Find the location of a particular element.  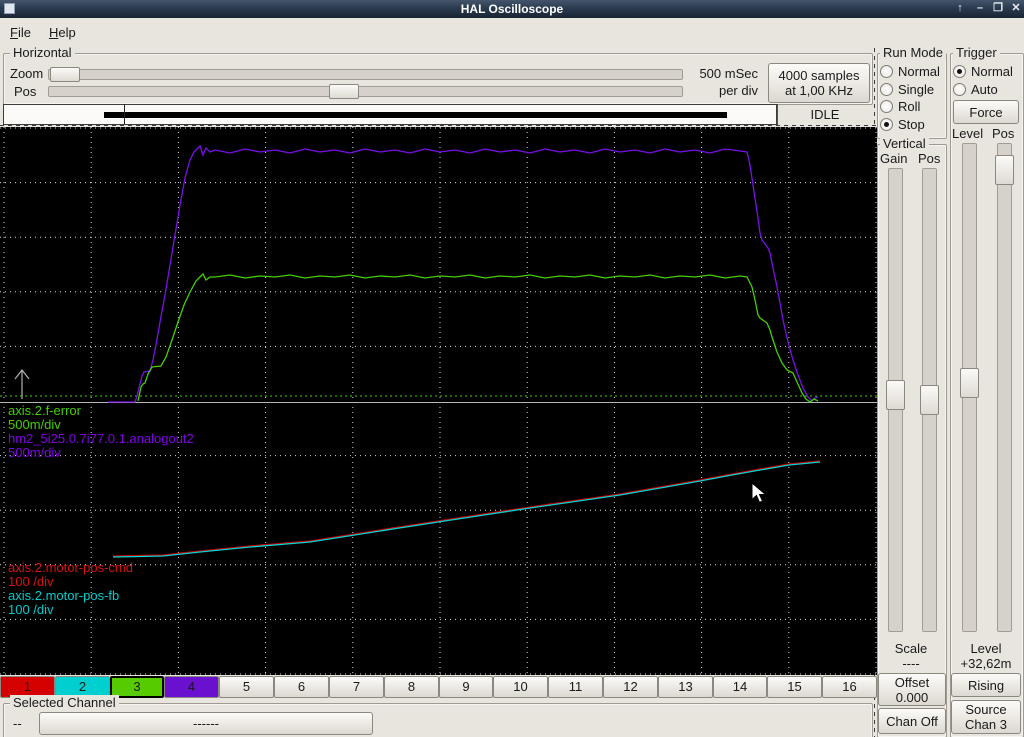

rate-line1: 500 mSec is located at coordinates (728, 73).